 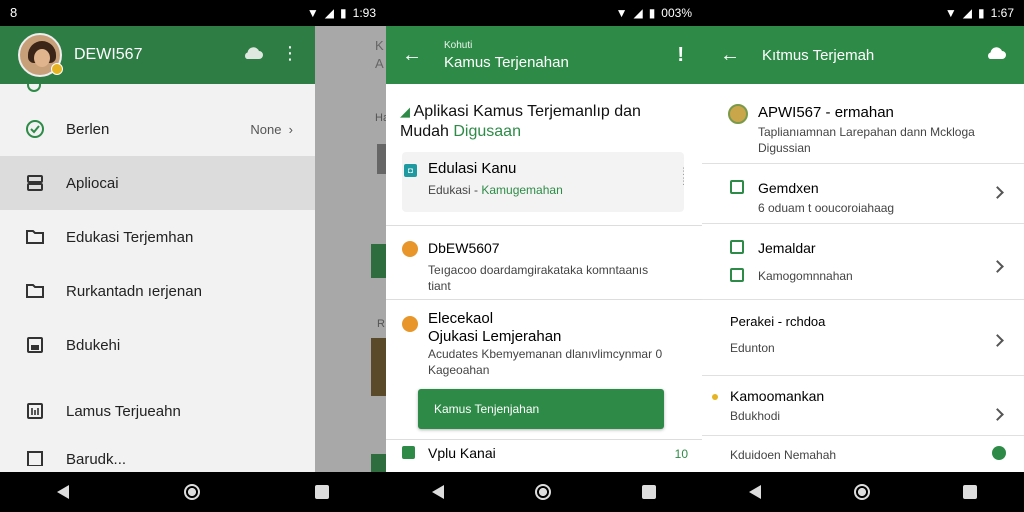 I want to click on behind-image, so click(x=378, y=367).